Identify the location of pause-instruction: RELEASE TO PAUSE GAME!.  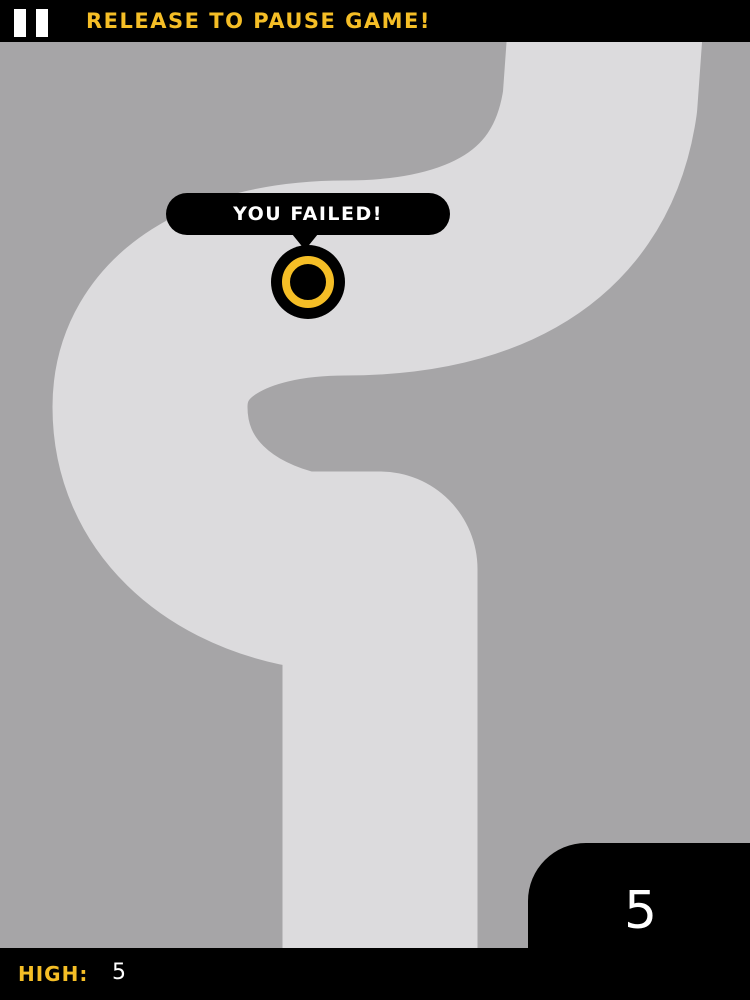
(258, 21).